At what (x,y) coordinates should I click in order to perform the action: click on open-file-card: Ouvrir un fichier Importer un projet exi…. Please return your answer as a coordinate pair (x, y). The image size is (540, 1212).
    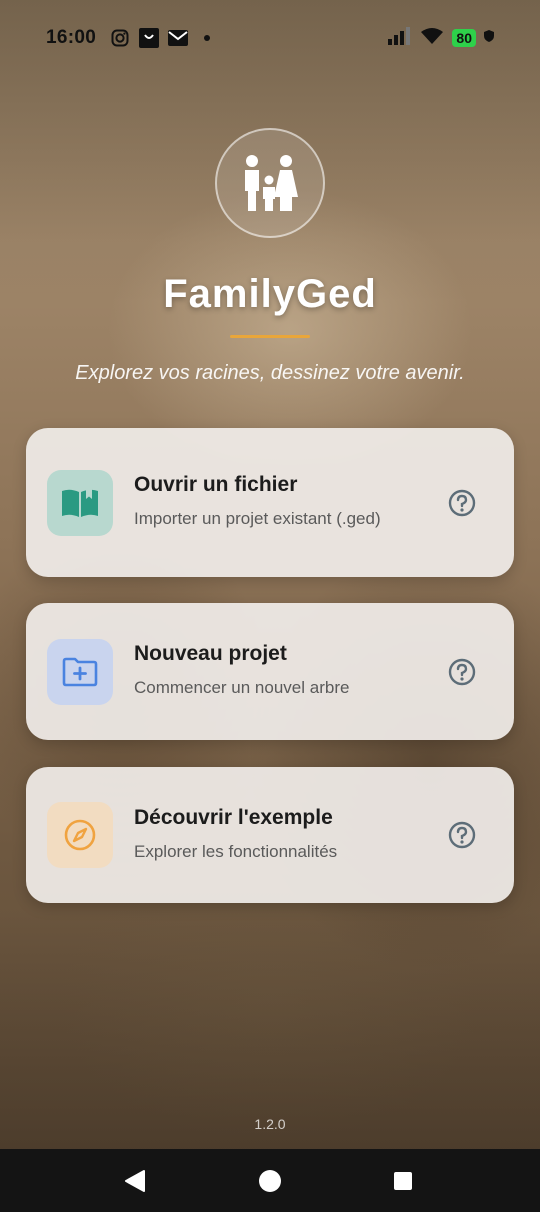
    Looking at the image, I should click on (270, 502).